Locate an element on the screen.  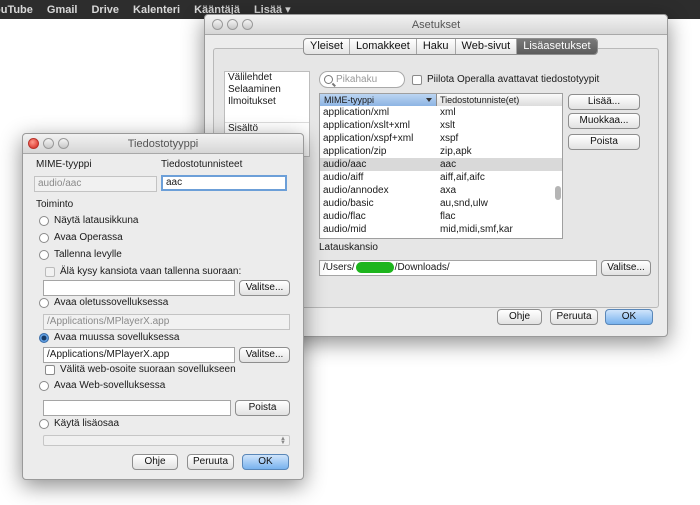
sidebar-item-tabs: Välilehdet is located at coordinates (267, 78).